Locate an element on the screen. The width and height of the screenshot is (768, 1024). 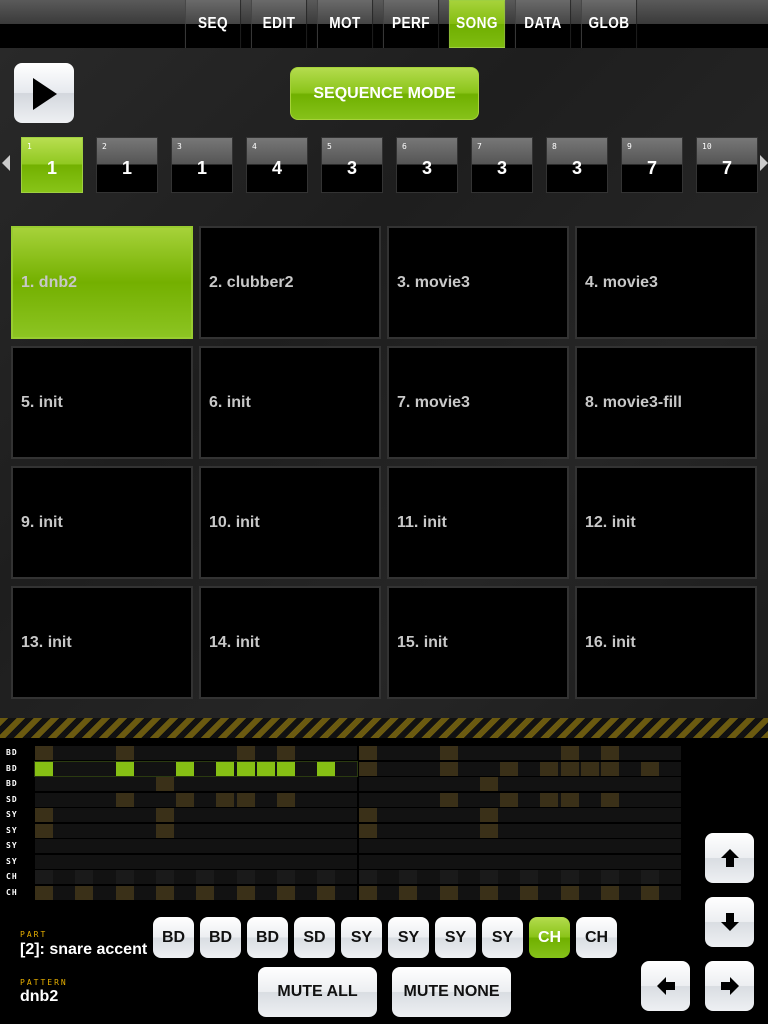
chain-slot: 63 is located at coordinates (427, 165).